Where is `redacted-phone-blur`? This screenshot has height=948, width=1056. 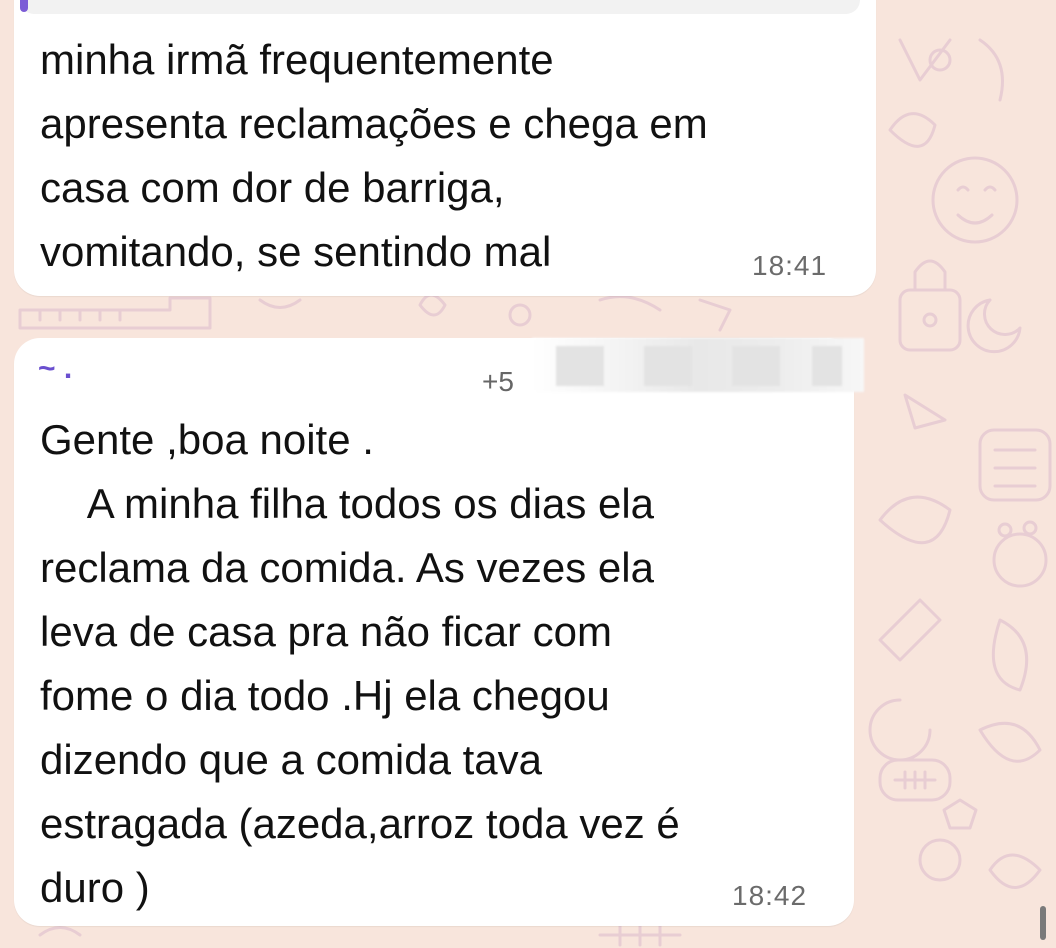 redacted-phone-blur is located at coordinates (698, 365).